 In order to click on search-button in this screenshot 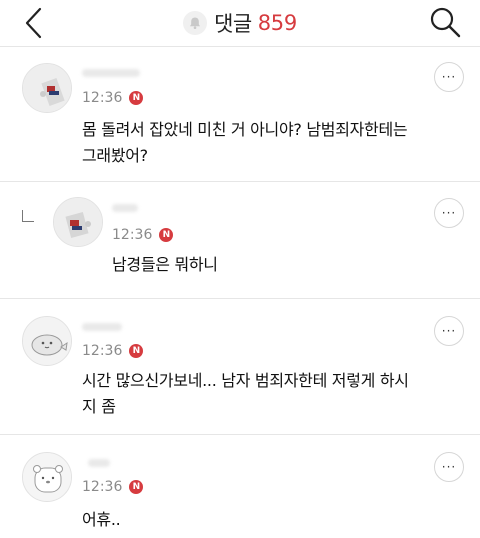, I will do `click(445, 22)`.